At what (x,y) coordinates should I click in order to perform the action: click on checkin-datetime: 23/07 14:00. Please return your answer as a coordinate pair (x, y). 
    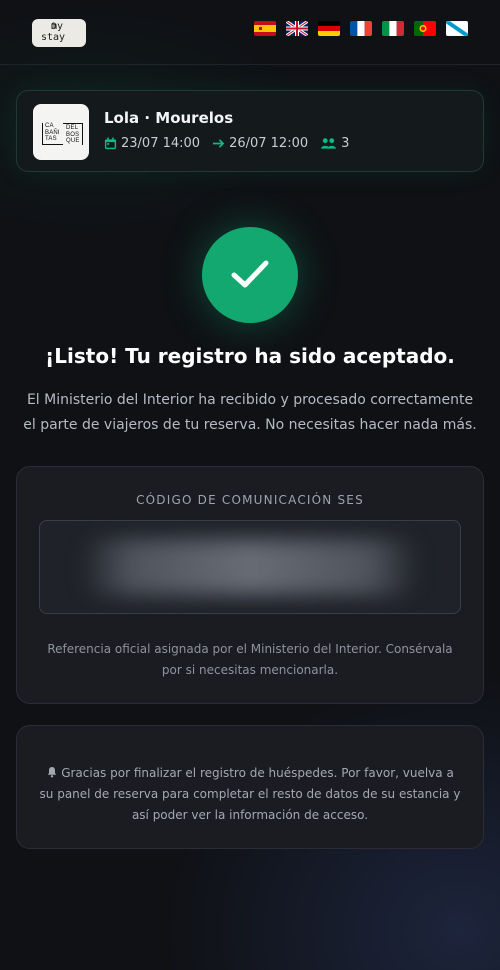
    Looking at the image, I should click on (161, 143).